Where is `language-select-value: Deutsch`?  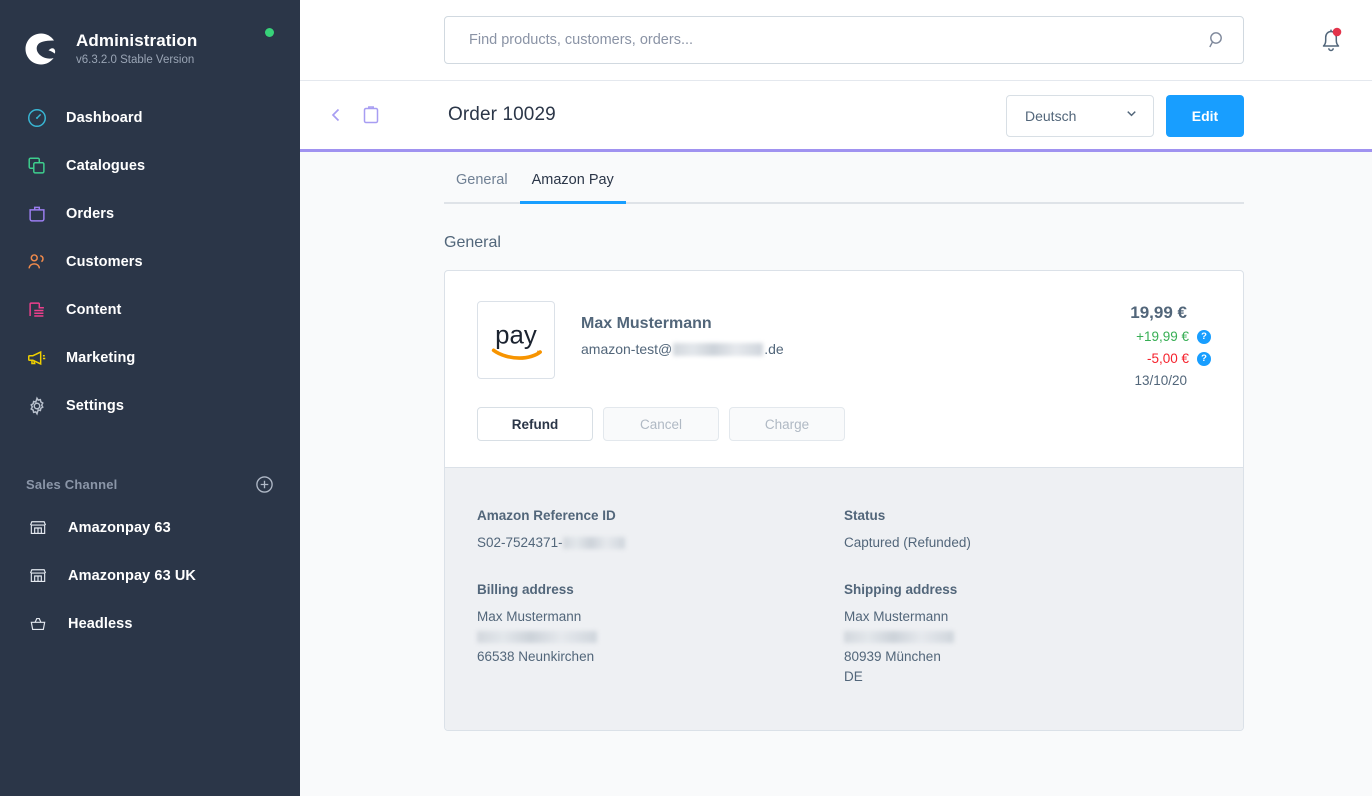 language-select-value: Deutsch is located at coordinates (1051, 116).